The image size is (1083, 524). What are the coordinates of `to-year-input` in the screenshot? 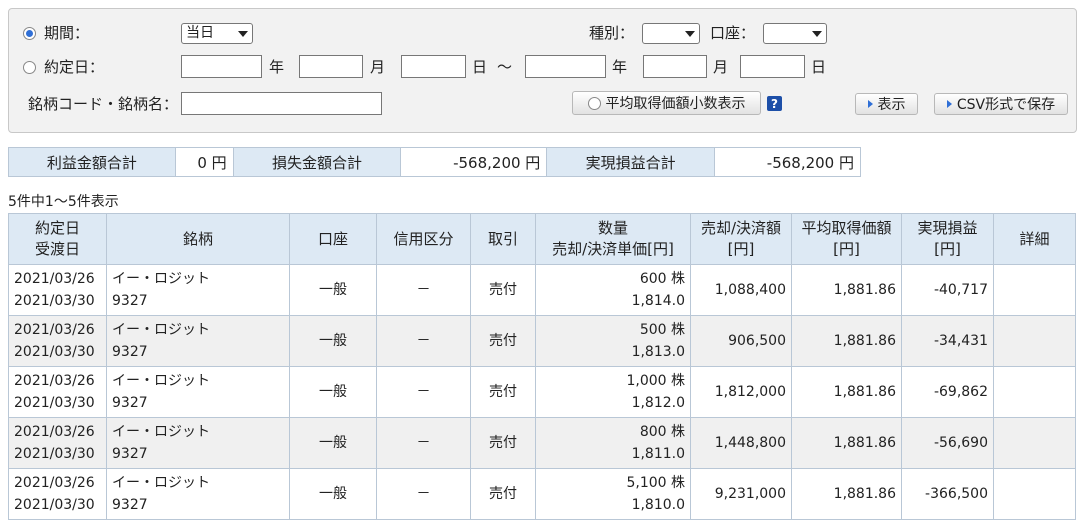 It's located at (565, 66).